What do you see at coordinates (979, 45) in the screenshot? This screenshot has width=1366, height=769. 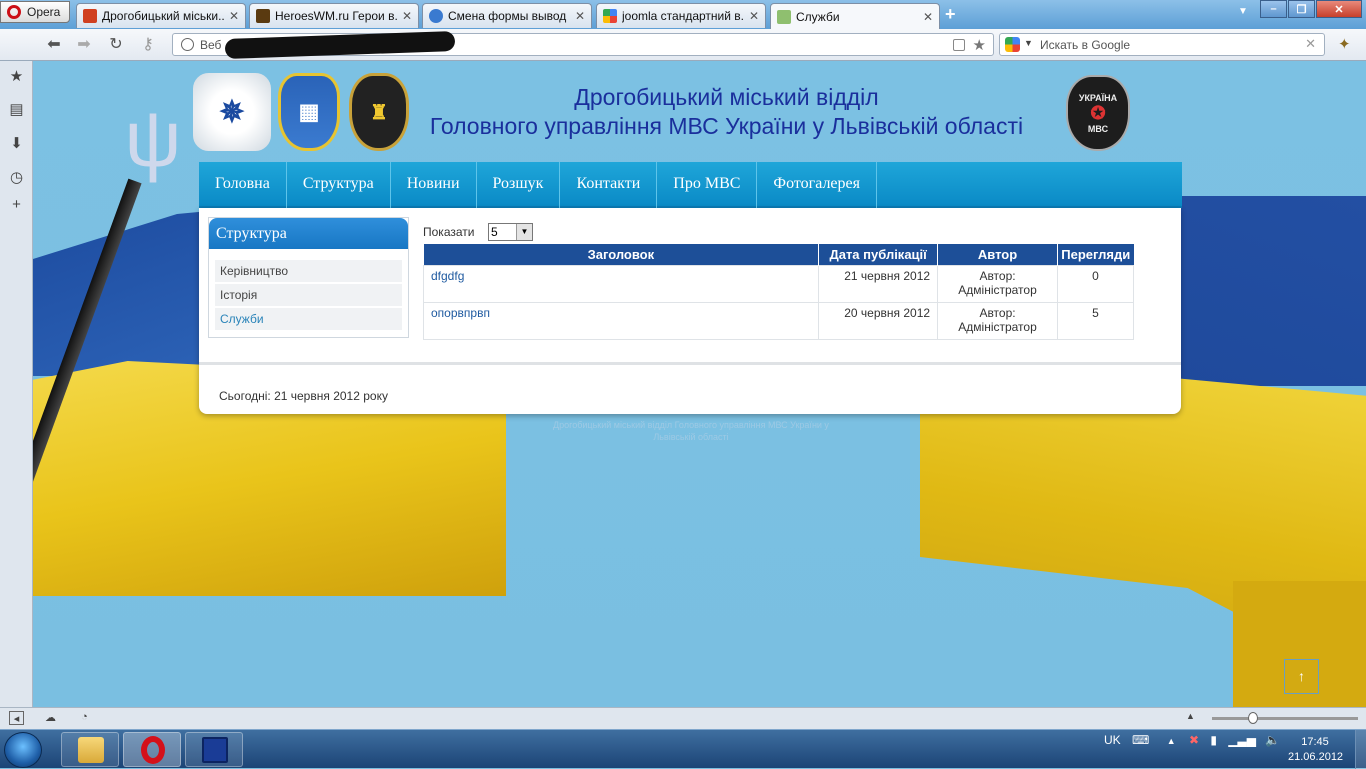 I see `bookmark-star-icon: ★` at bounding box center [979, 45].